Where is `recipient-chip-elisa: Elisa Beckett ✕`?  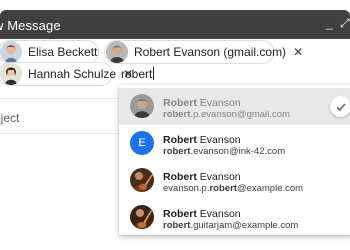 recipient-chip-elisa: Elisa Beckett ✕ is located at coordinates (57, 52).